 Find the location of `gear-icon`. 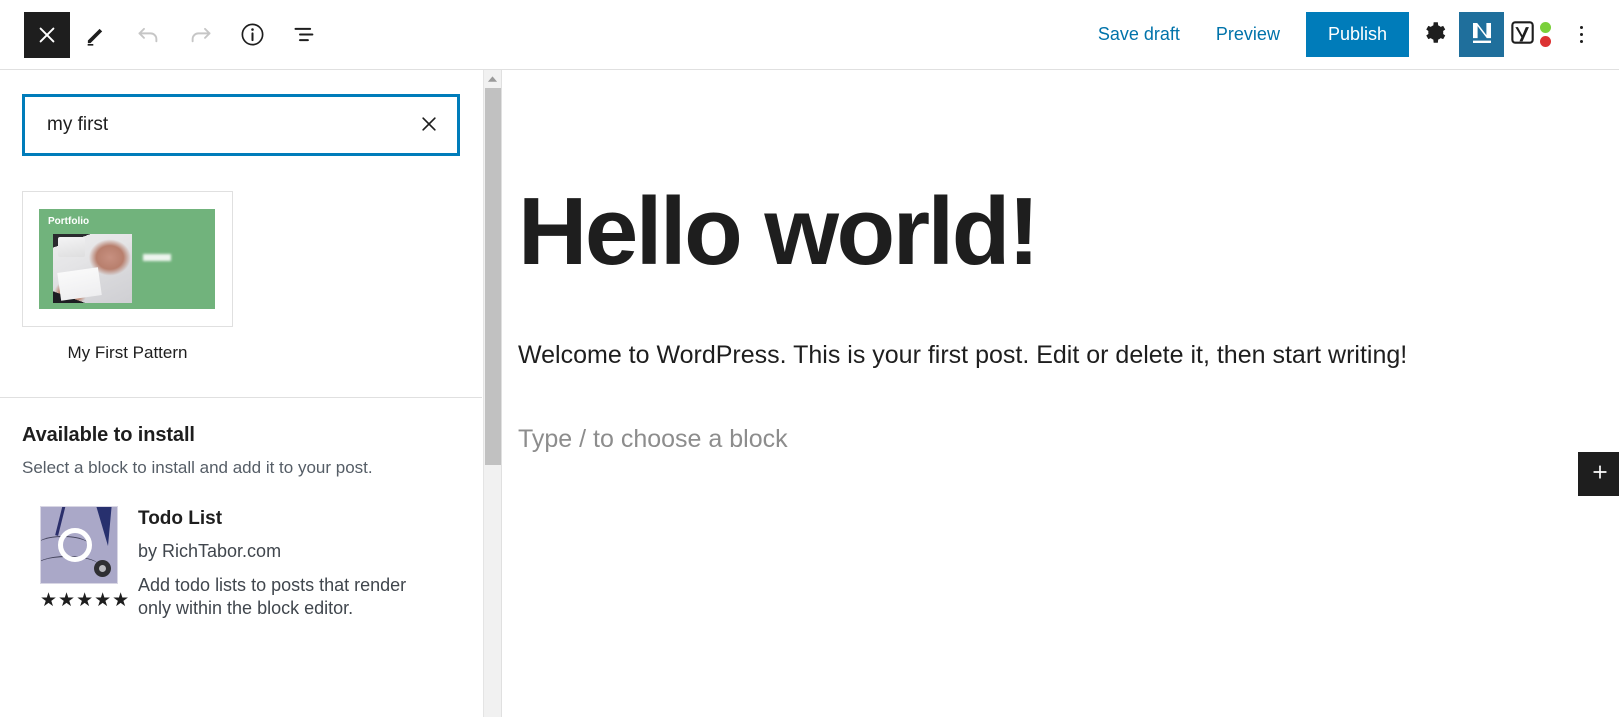

gear-icon is located at coordinates (1434, 35).